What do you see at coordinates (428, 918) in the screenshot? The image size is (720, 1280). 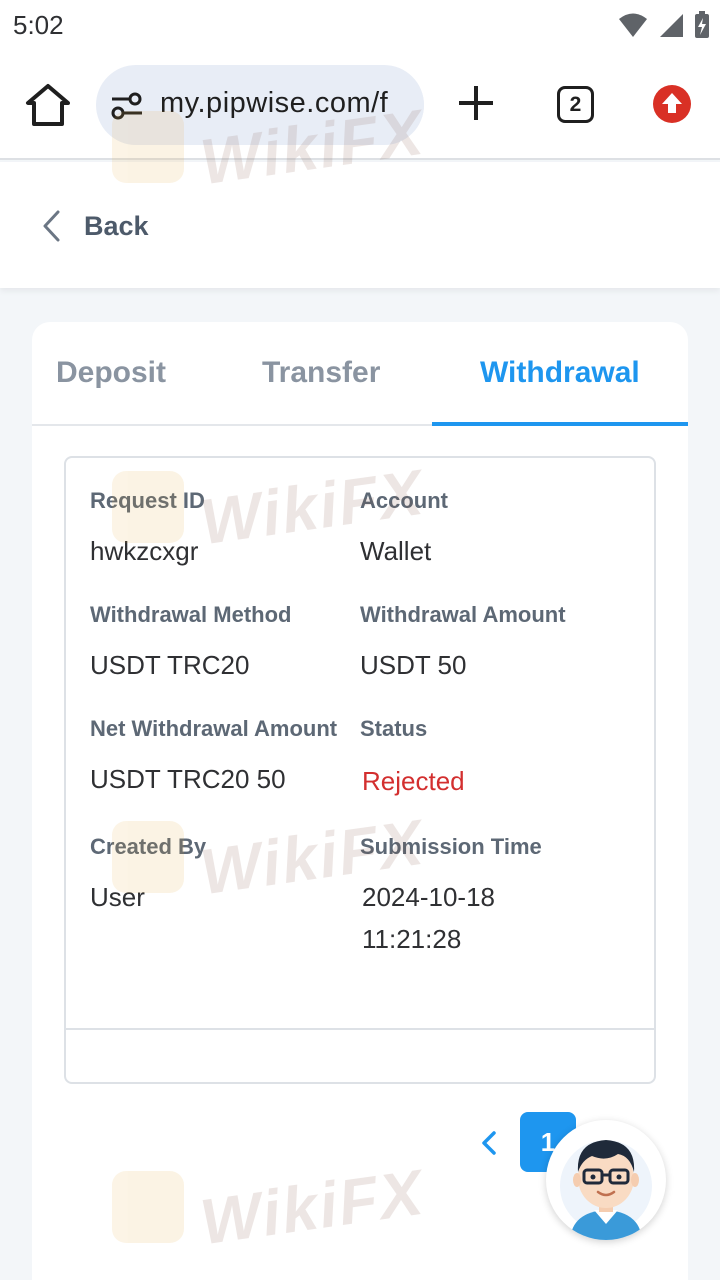 I see `submission-time-value: 2024-10-18 11:21:28` at bounding box center [428, 918].